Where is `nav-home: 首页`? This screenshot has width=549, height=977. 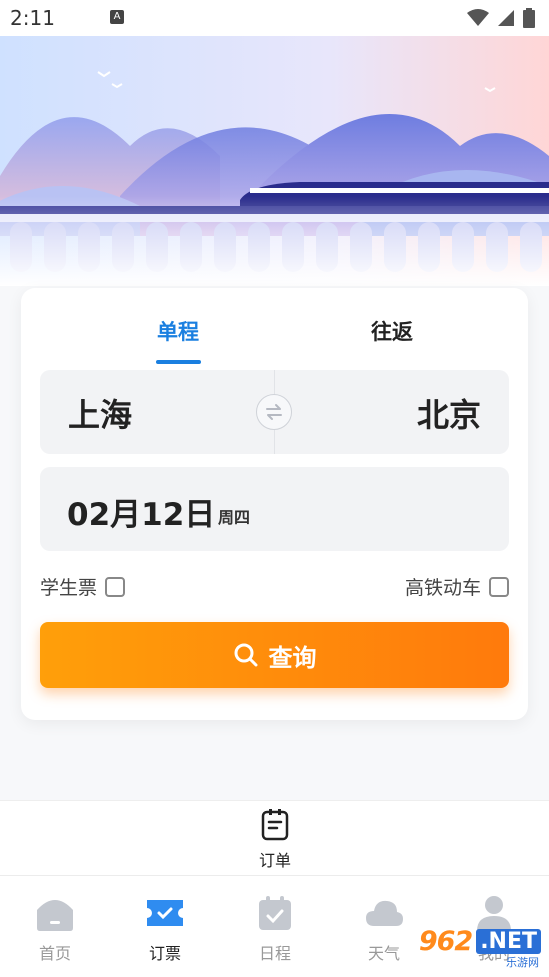
nav-home: 首页 is located at coordinates (55, 929).